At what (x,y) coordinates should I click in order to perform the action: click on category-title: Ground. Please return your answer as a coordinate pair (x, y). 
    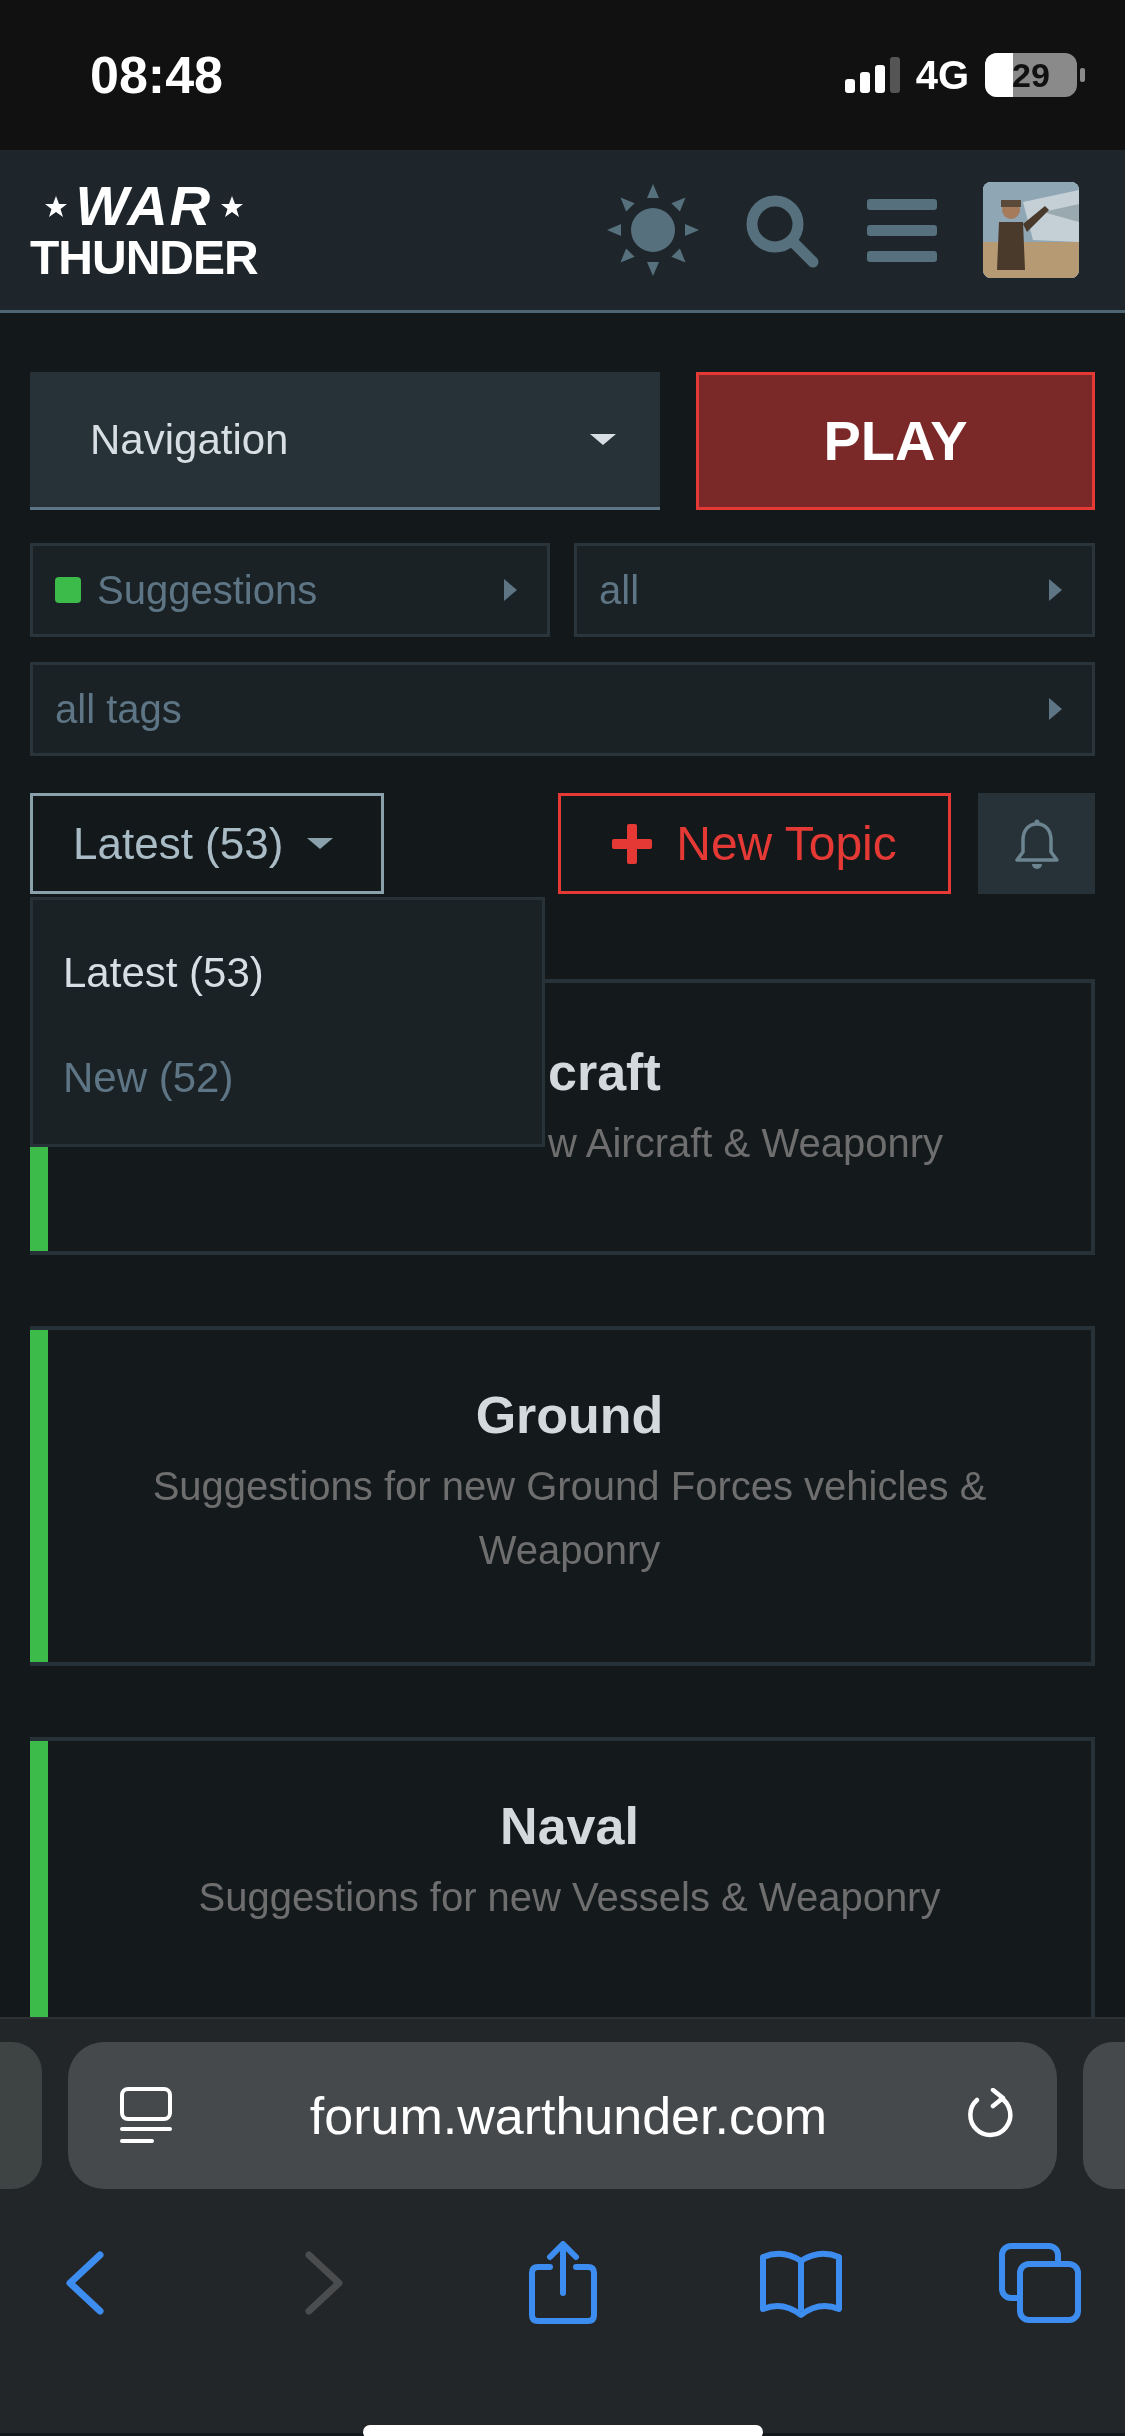
    Looking at the image, I should click on (569, 1415).